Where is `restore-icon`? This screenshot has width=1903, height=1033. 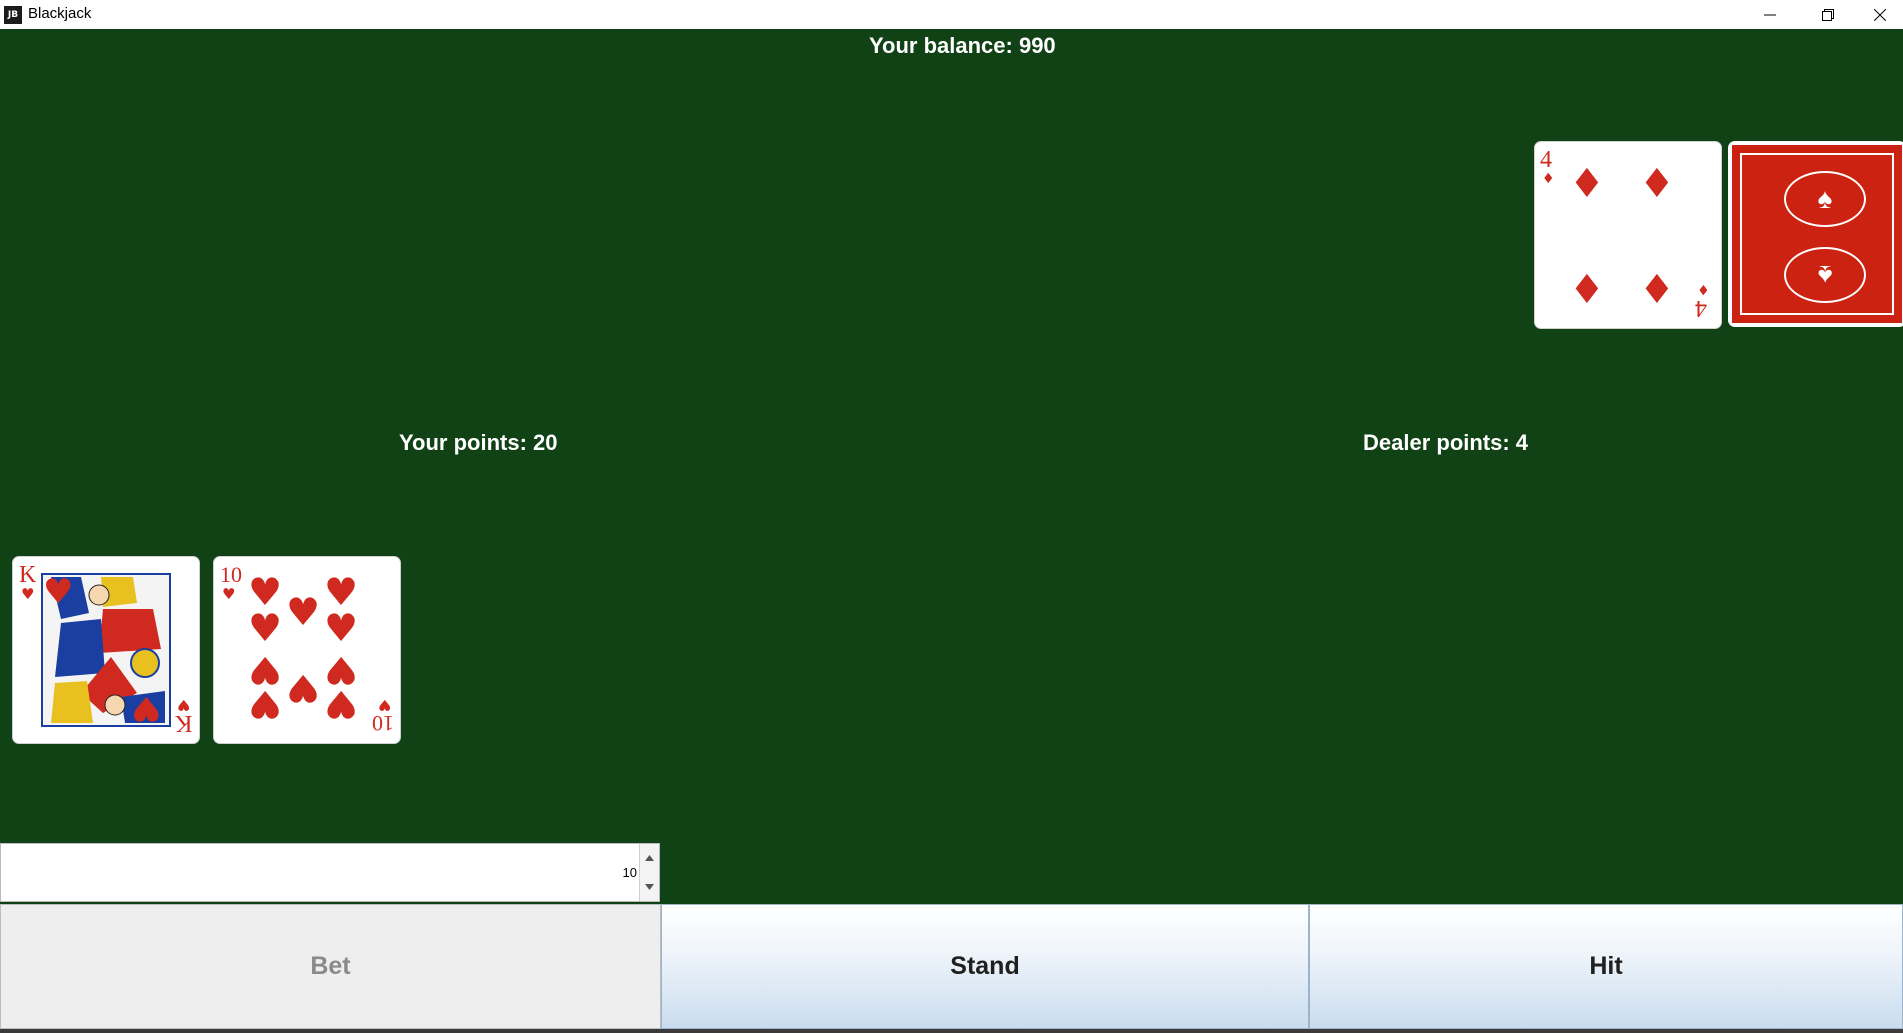 restore-icon is located at coordinates (1828, 14).